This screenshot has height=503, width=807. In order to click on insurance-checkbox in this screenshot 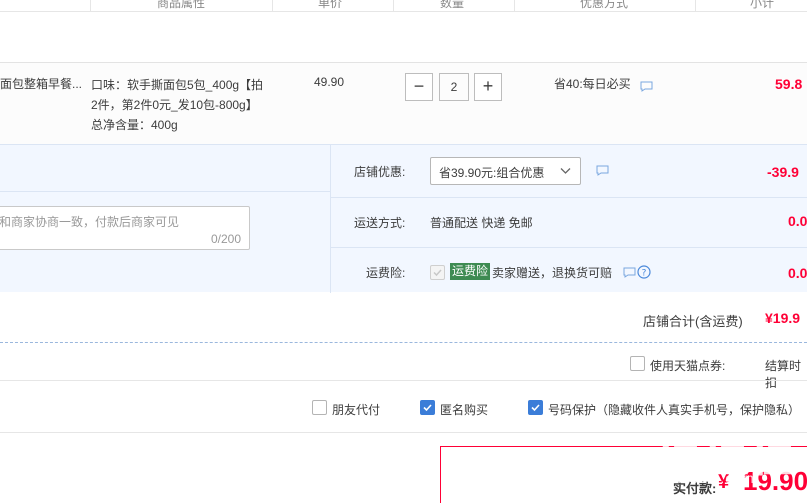, I will do `click(437, 272)`.